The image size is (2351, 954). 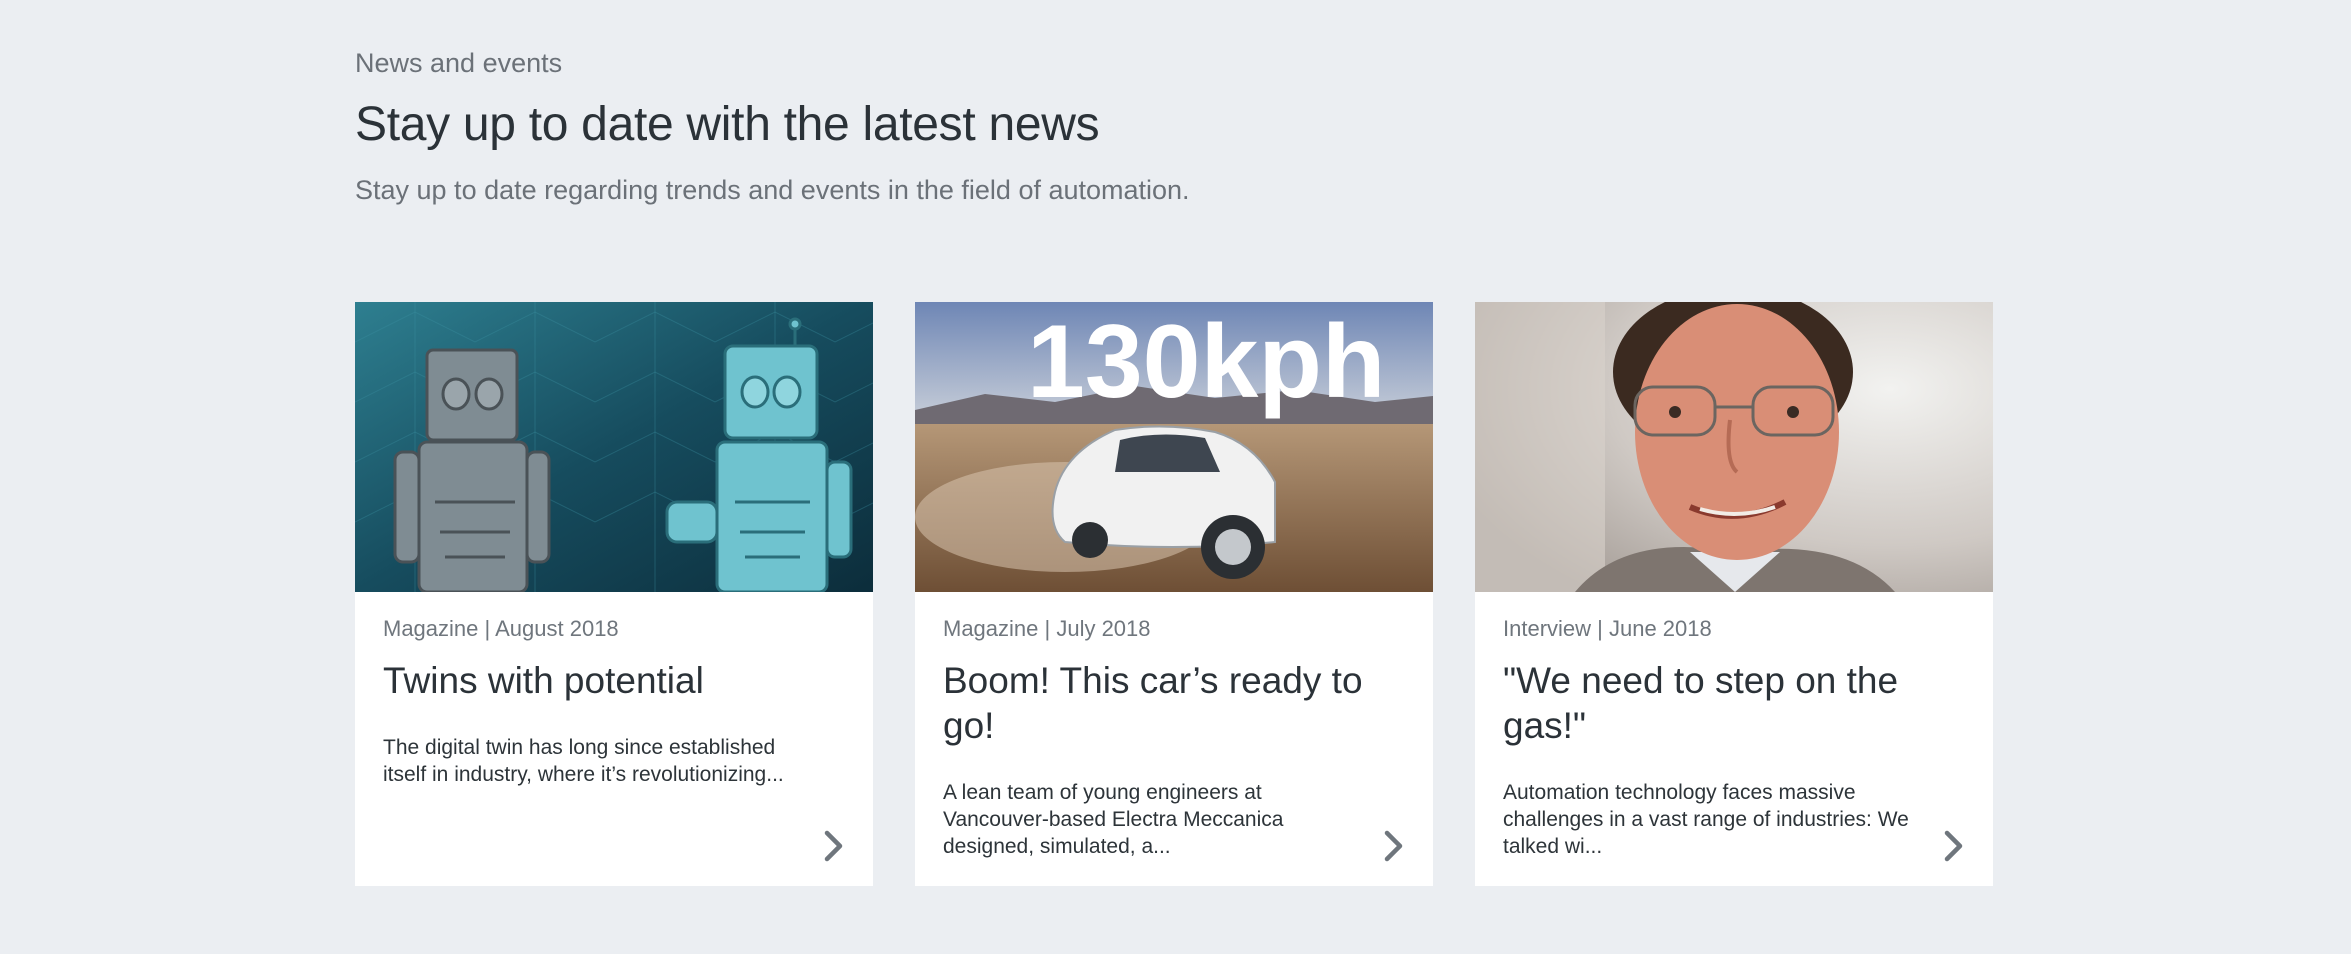 I want to click on card-meta: Interview | June 2018, so click(x=1607, y=628).